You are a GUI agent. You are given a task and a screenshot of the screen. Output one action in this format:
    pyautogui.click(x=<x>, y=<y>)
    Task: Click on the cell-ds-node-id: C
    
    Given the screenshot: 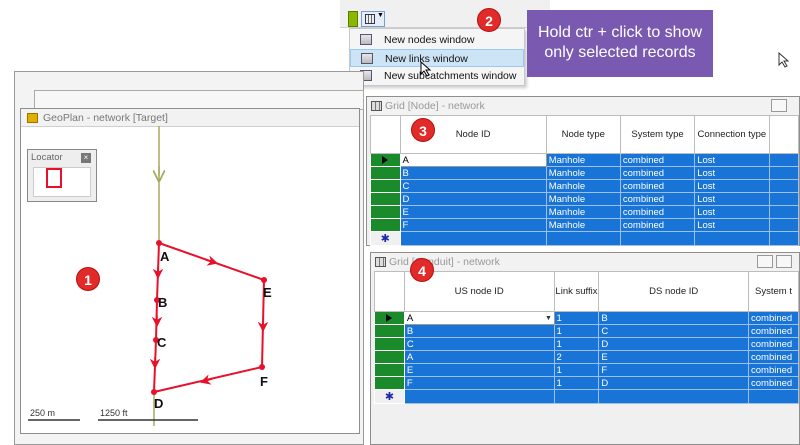 What is the action you would take?
    pyautogui.click(x=673, y=331)
    